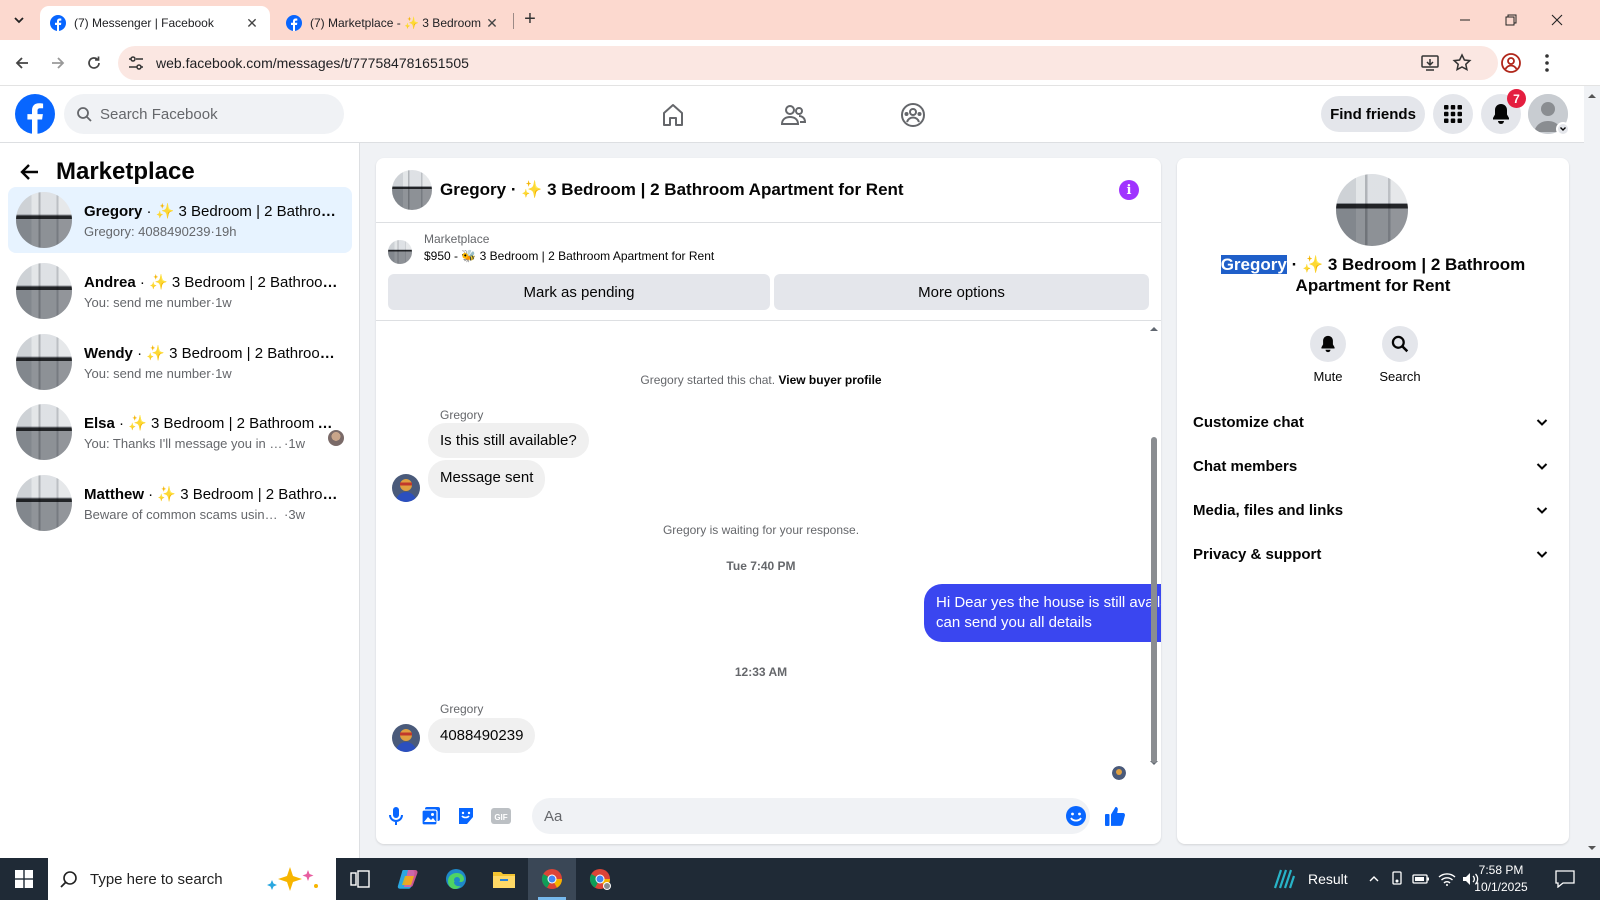  I want to click on chevron-down-icon, so click(1542, 510).